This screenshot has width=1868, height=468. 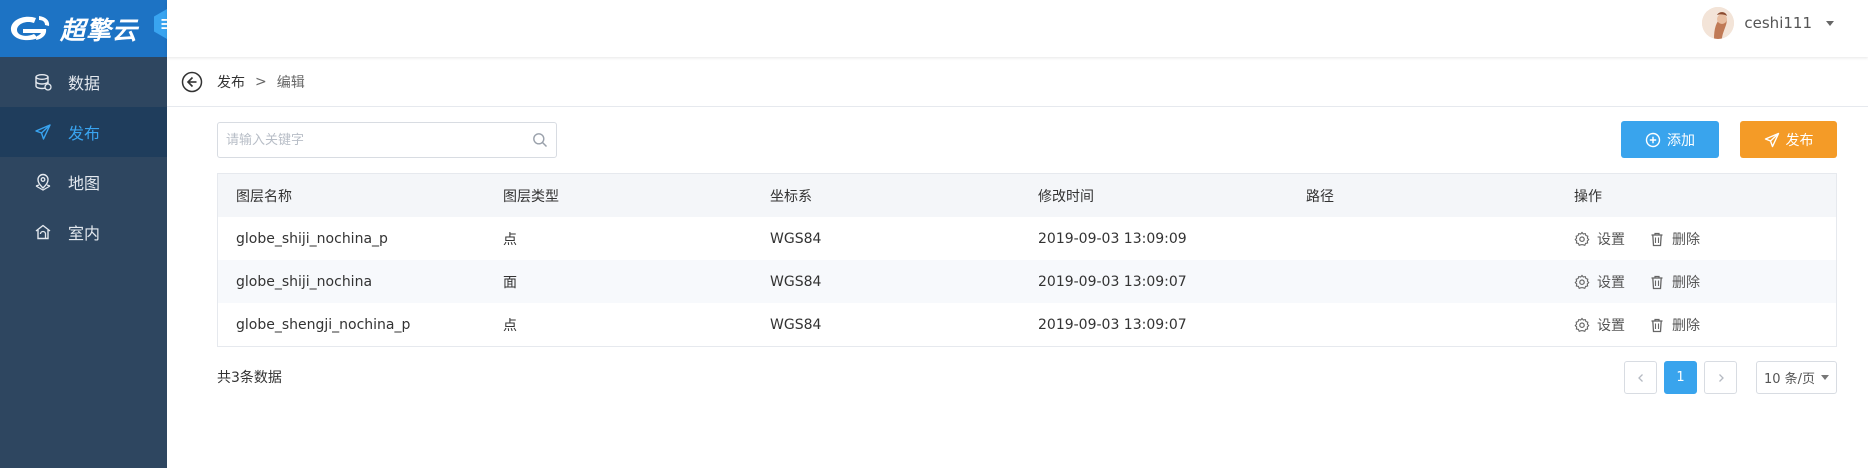 I want to click on column-header-actions: 操作, so click(x=1588, y=196).